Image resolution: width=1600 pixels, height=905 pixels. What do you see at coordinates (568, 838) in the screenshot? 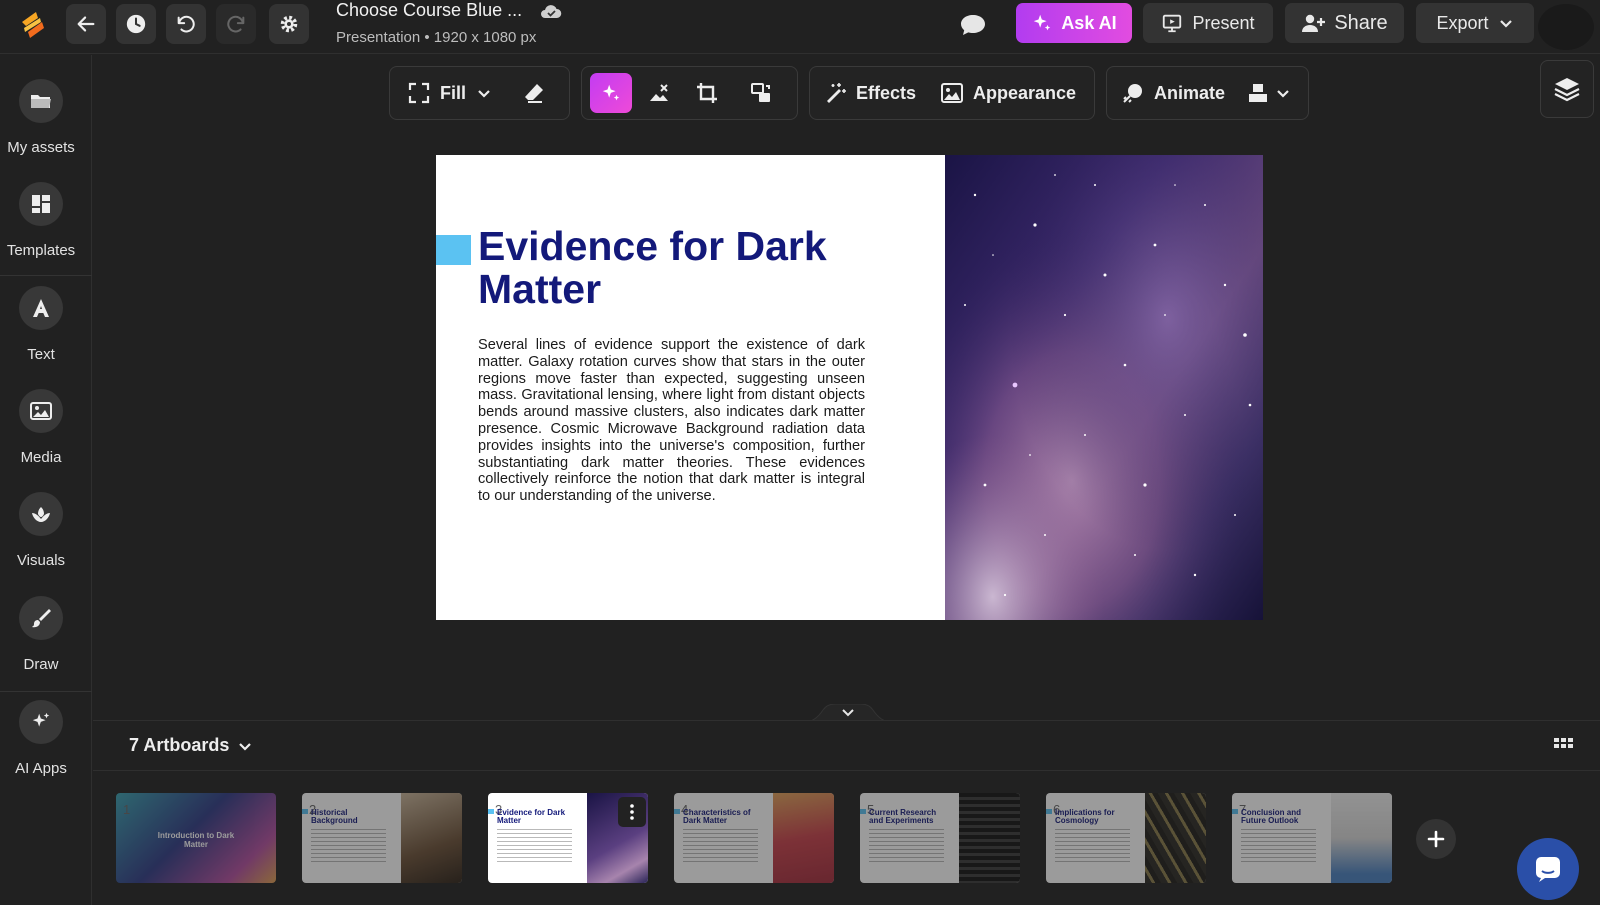
I see `artboard-thumb-3: 3 Evidence for Dark Matter` at bounding box center [568, 838].